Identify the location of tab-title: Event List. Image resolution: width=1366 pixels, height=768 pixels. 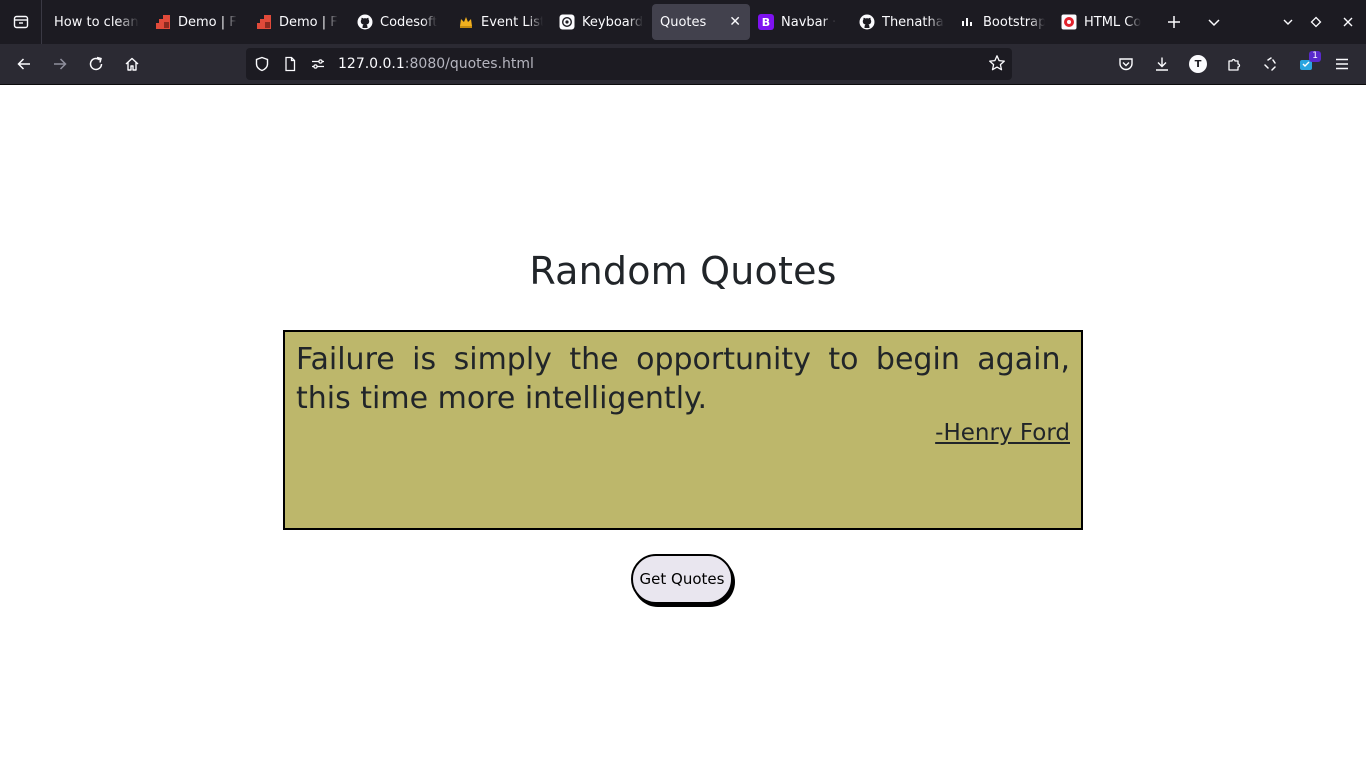
(512, 22).